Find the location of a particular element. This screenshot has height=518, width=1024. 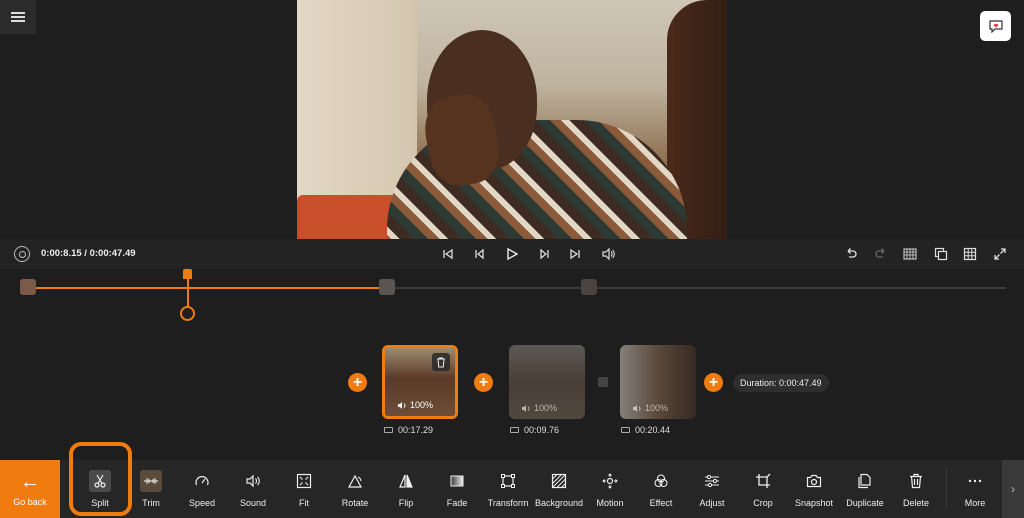

checkerboard-icon is located at coordinates (910, 254).